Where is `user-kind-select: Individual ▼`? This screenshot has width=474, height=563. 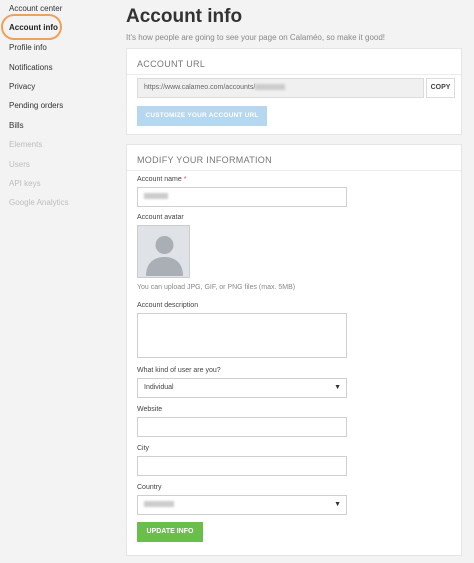 user-kind-select: Individual ▼ is located at coordinates (242, 388).